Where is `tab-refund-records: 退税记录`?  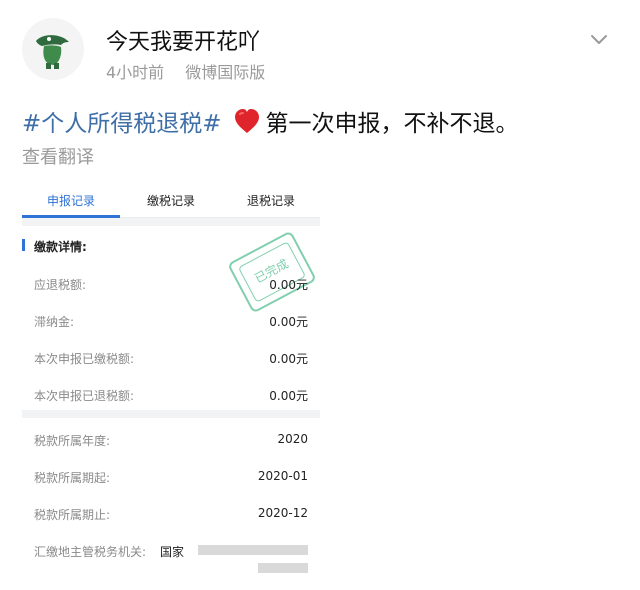 tab-refund-records: 退税记录 is located at coordinates (271, 200).